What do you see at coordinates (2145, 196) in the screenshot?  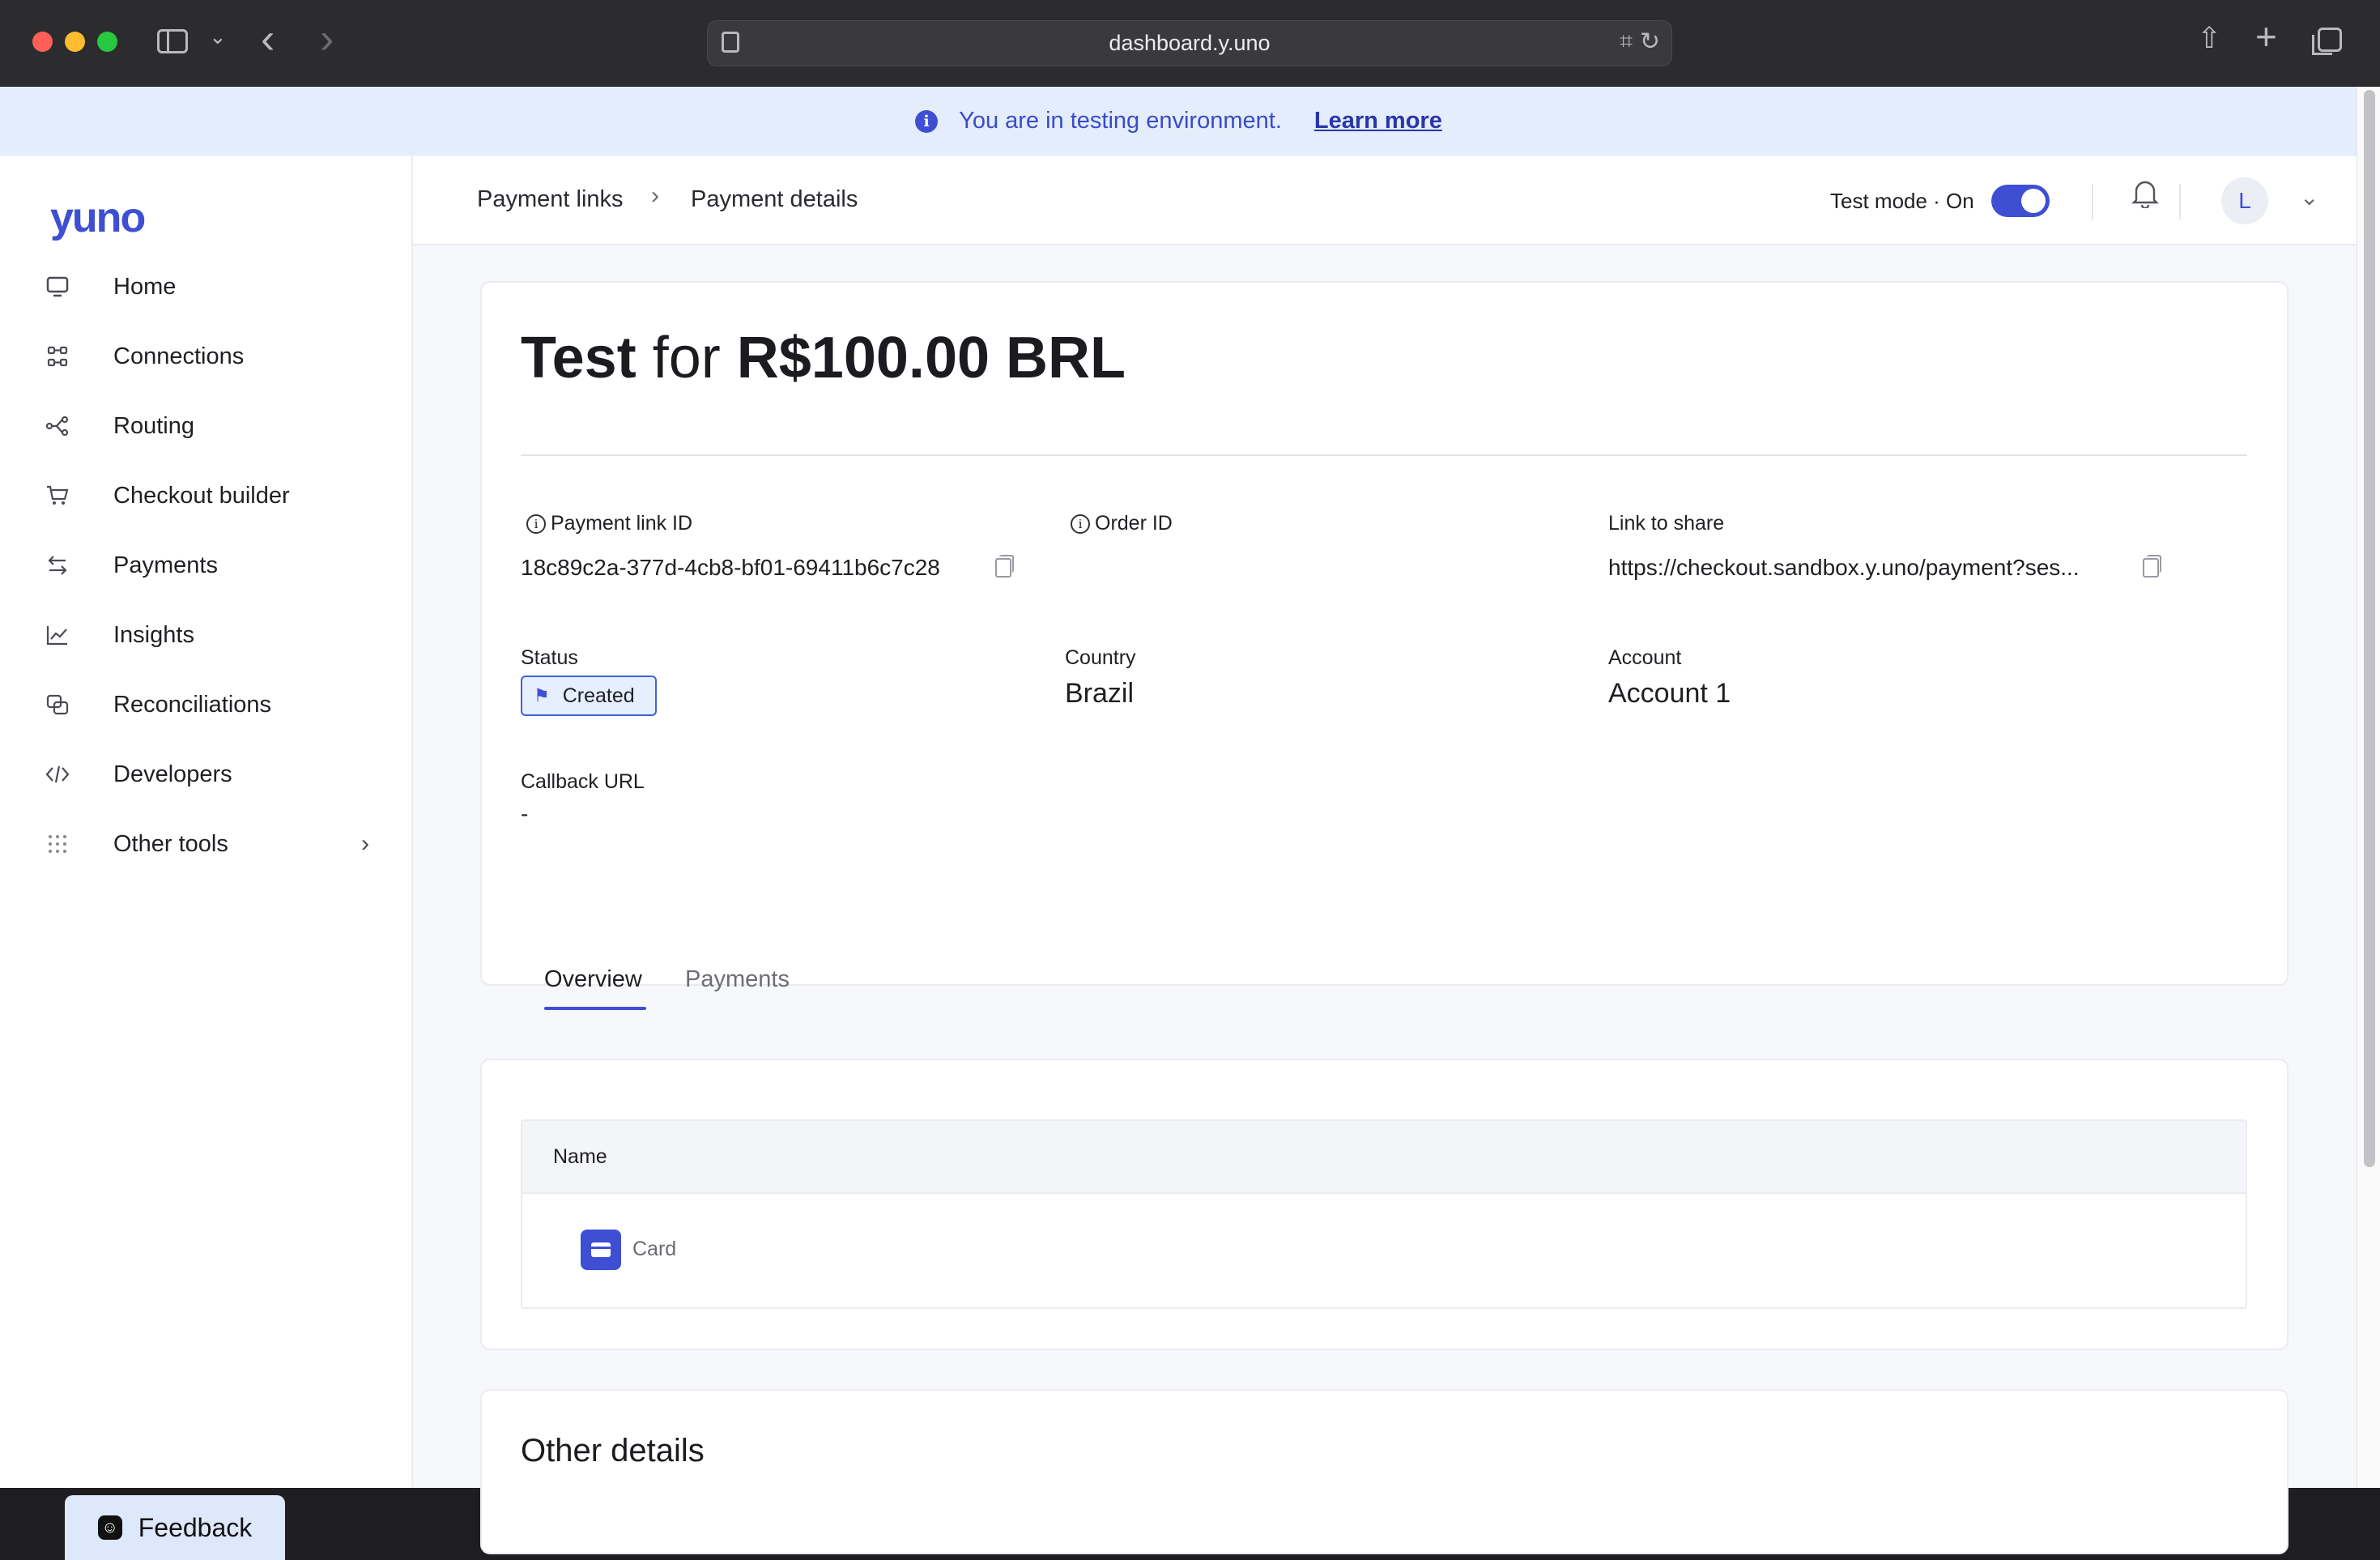 I see `bell-icon` at bounding box center [2145, 196].